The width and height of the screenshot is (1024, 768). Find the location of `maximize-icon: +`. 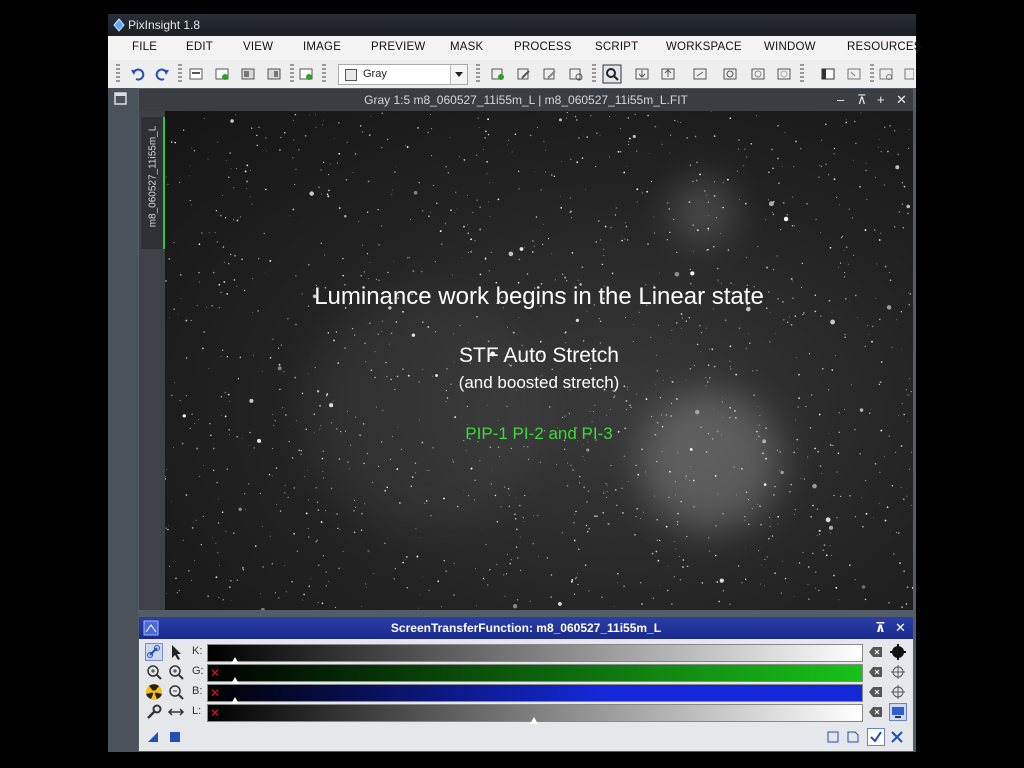

maximize-icon: + is located at coordinates (881, 99).